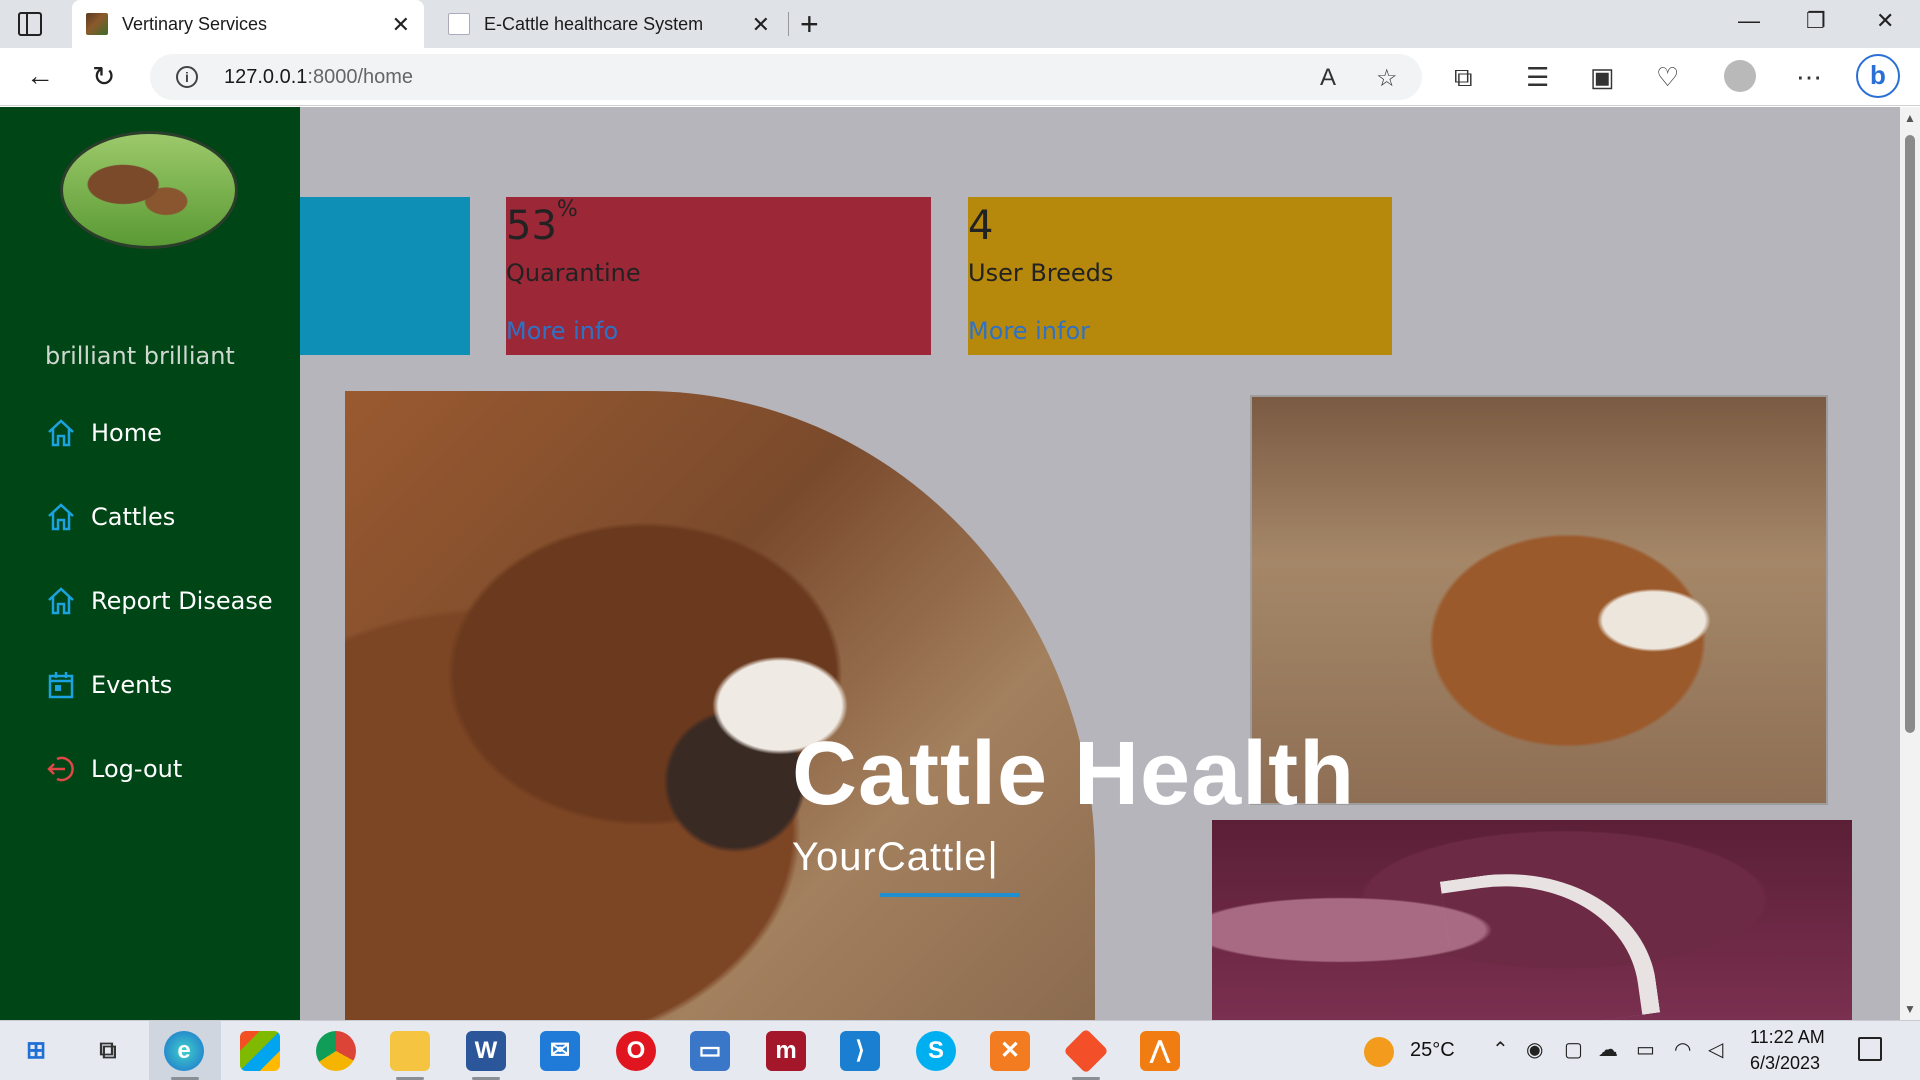  I want to click on stat-unit: %, so click(567, 209).